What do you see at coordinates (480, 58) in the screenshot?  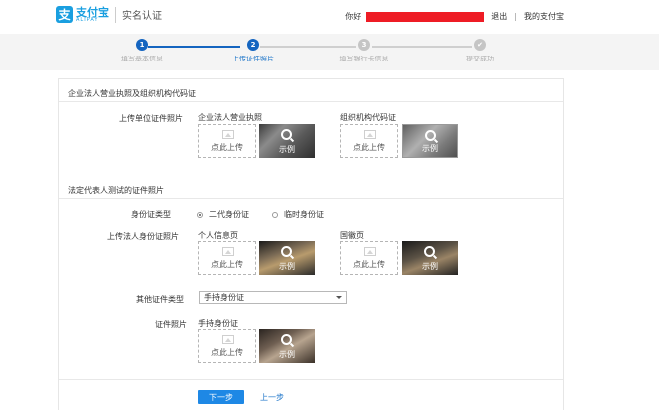 I see `step-label: 提交成功` at bounding box center [480, 58].